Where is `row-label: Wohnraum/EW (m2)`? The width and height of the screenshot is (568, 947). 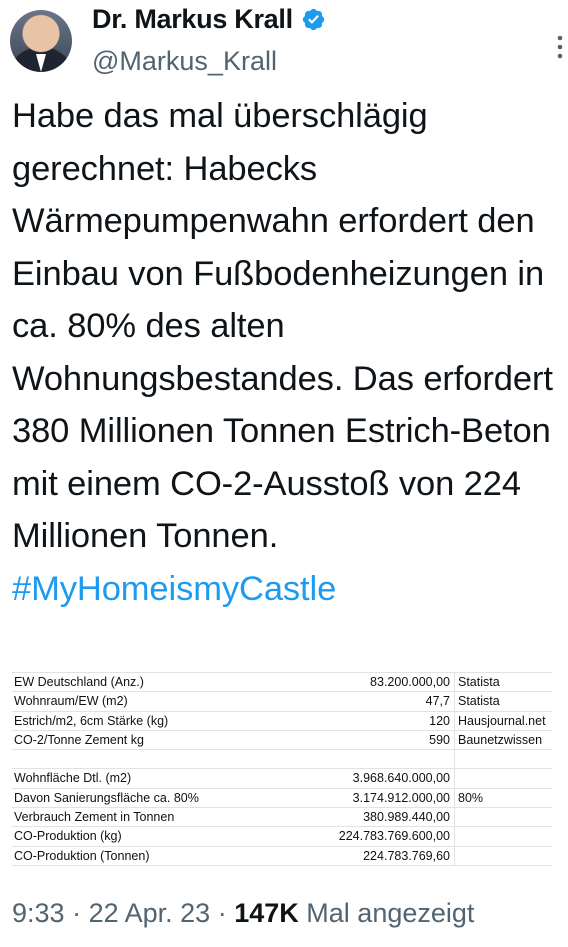 row-label: Wohnraum/EW (m2) is located at coordinates (71, 701).